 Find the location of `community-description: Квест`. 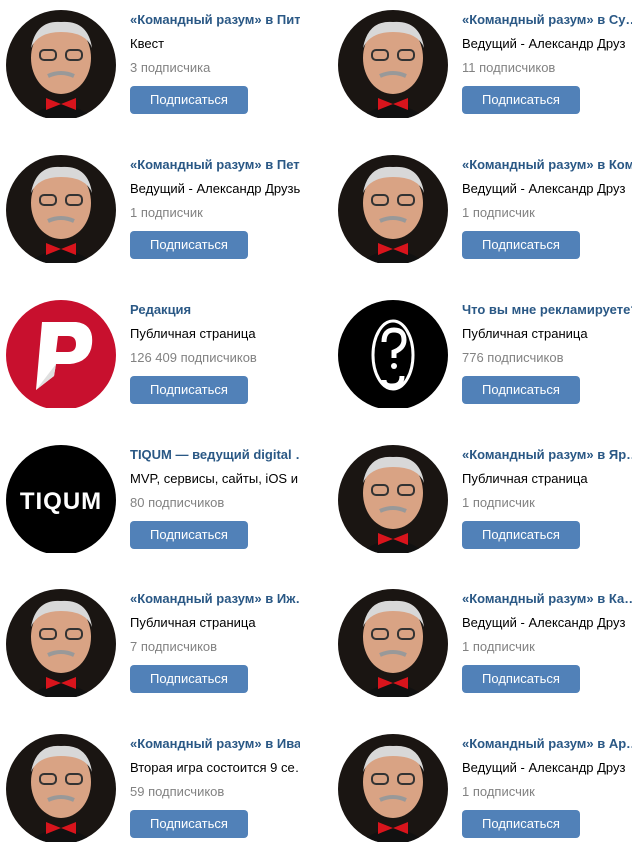

community-description: Квест is located at coordinates (147, 43).